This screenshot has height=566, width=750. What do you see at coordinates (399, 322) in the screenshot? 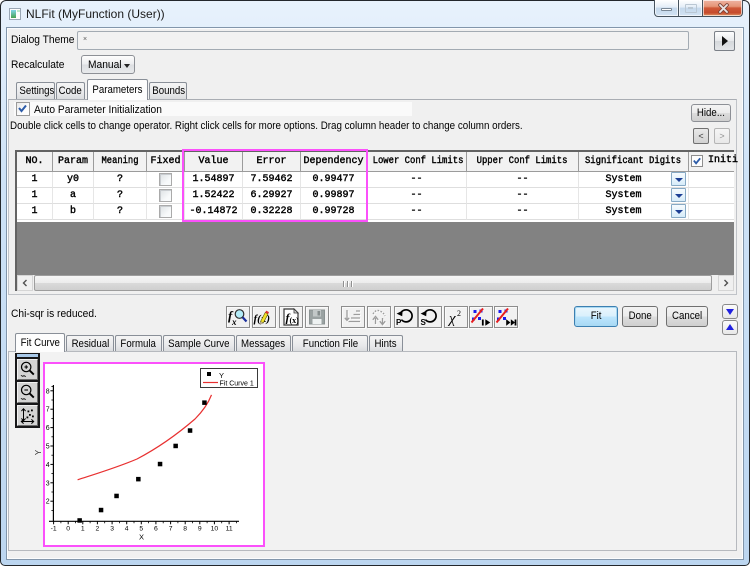
I see `svg-text: P` at bounding box center [399, 322].